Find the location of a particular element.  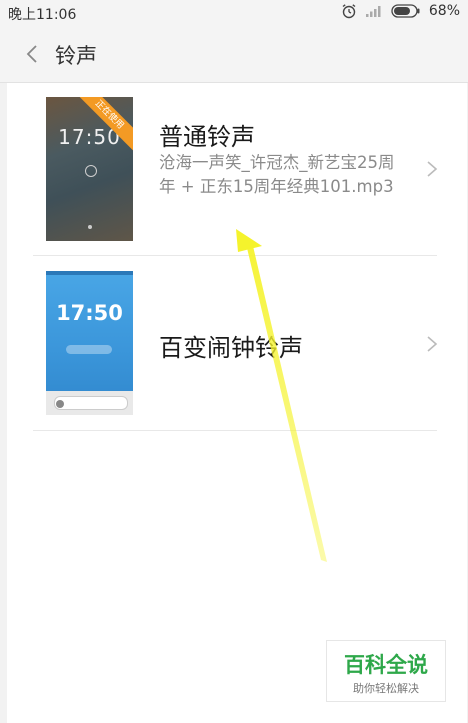

back-button is located at coordinates (32, 54).